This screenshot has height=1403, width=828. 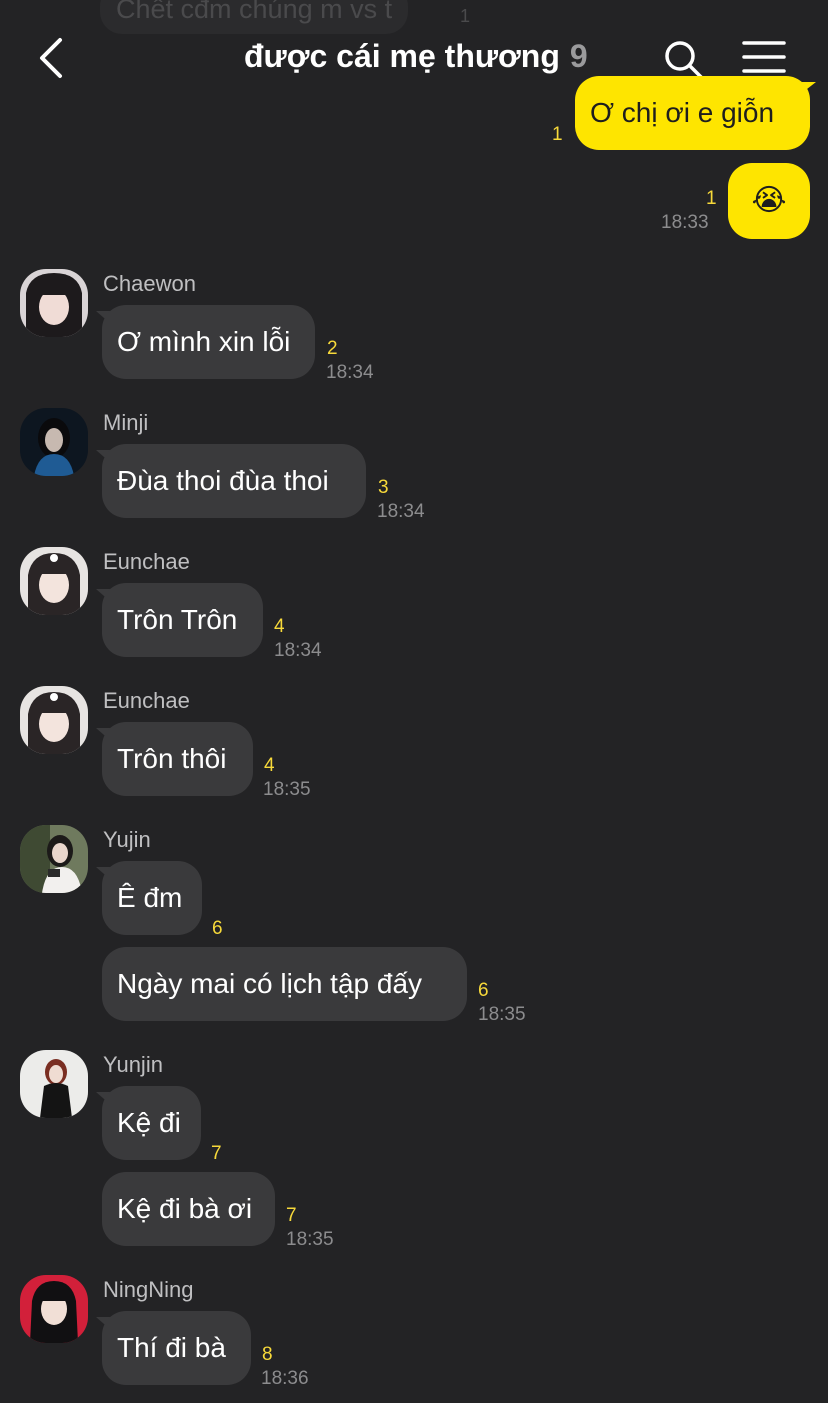 I want to click on message-bubble: Ngày mai có lịch tập đấy, so click(x=284, y=984).